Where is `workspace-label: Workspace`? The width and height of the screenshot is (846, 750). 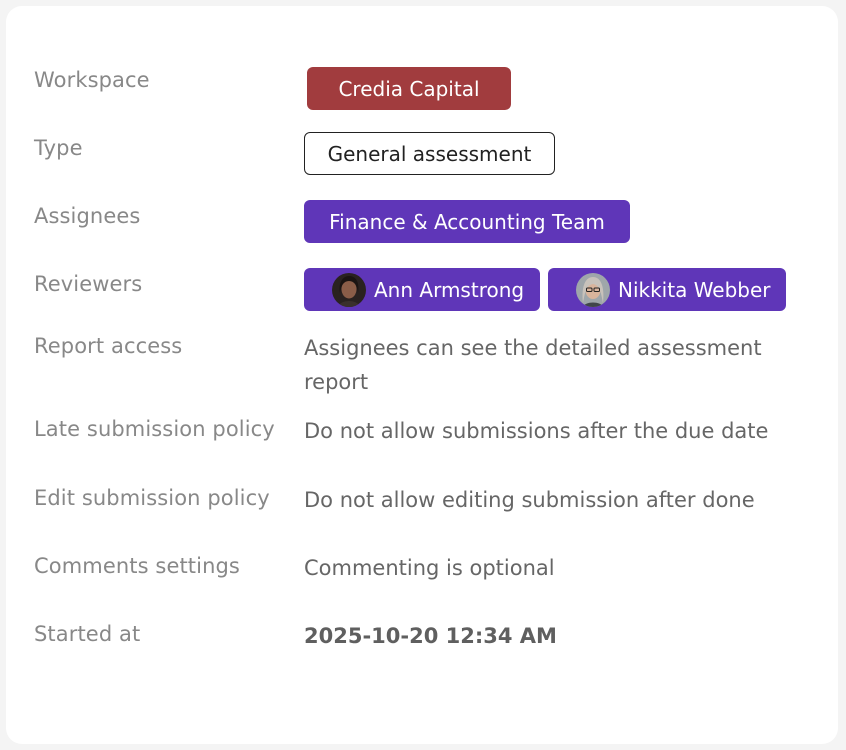 workspace-label: Workspace is located at coordinates (92, 80).